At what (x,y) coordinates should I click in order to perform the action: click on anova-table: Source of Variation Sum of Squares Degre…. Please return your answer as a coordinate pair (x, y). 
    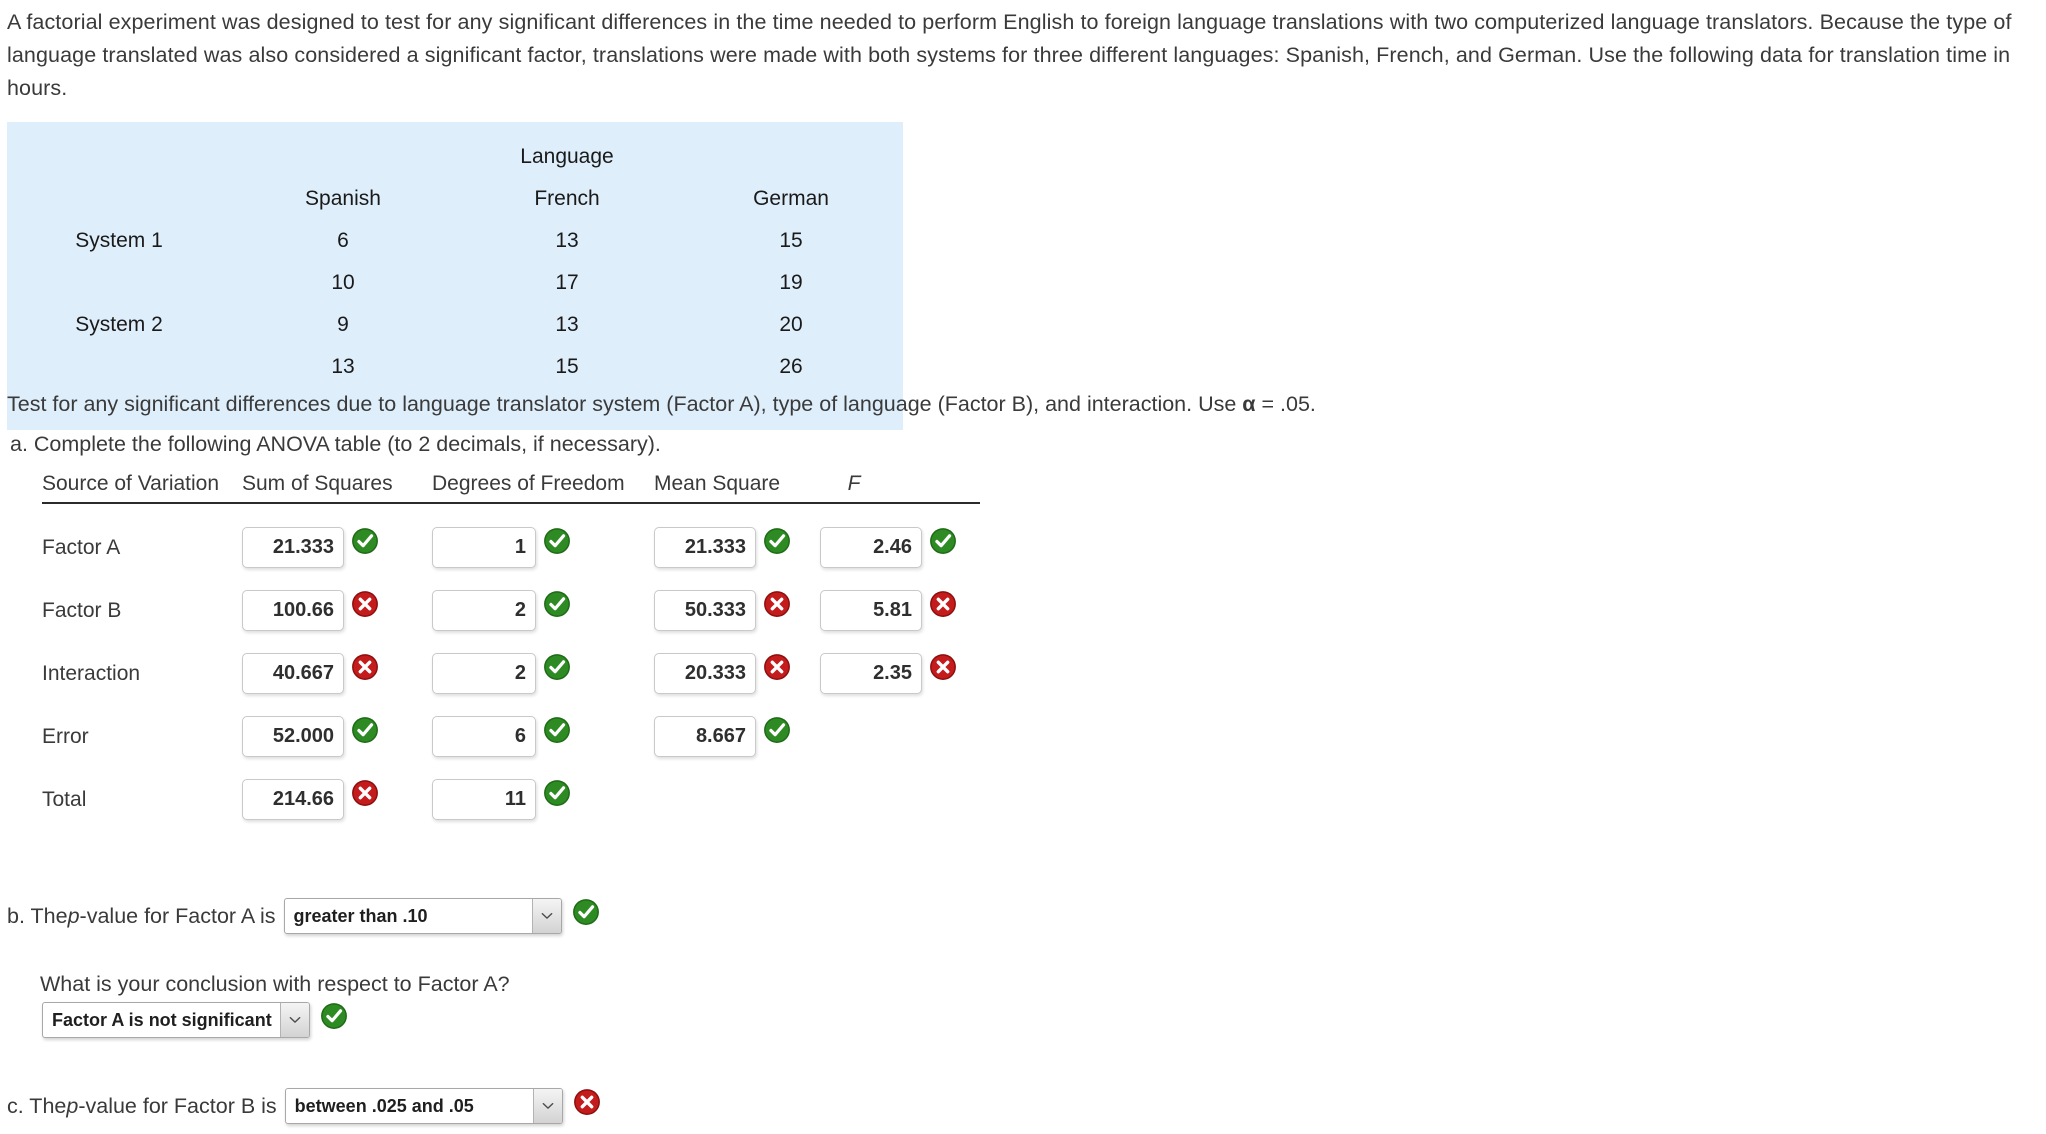
    Looking at the image, I should click on (521, 651).